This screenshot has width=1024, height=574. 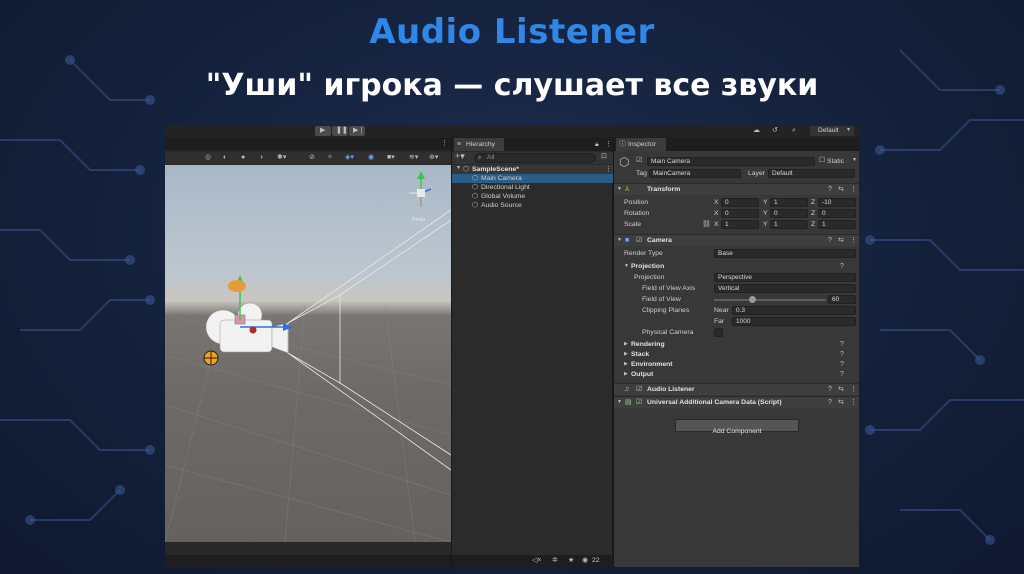 I want to click on pause-button: ❚❚, so click(x=340, y=131).